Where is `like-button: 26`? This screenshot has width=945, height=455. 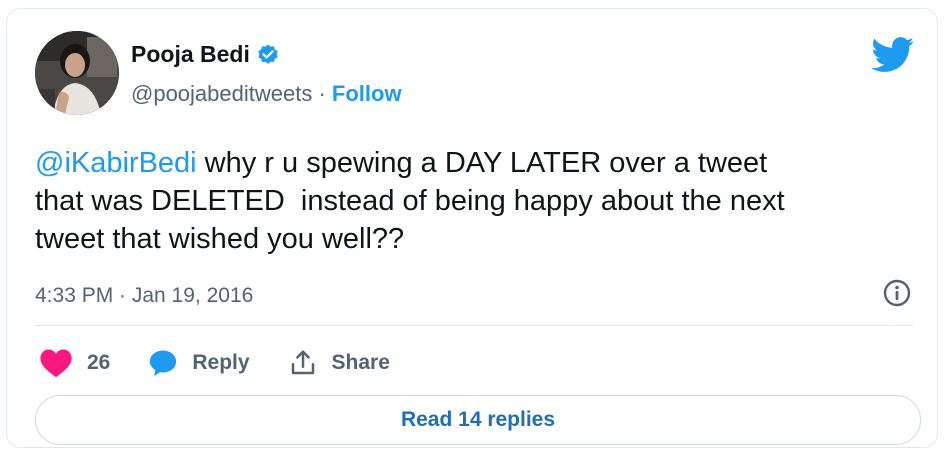
like-button: 26 is located at coordinates (74, 363).